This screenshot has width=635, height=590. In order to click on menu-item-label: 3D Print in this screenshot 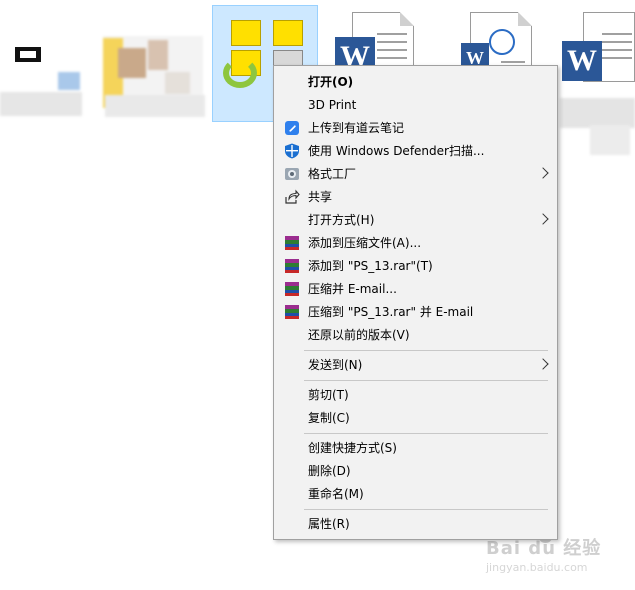, I will do `click(332, 105)`.